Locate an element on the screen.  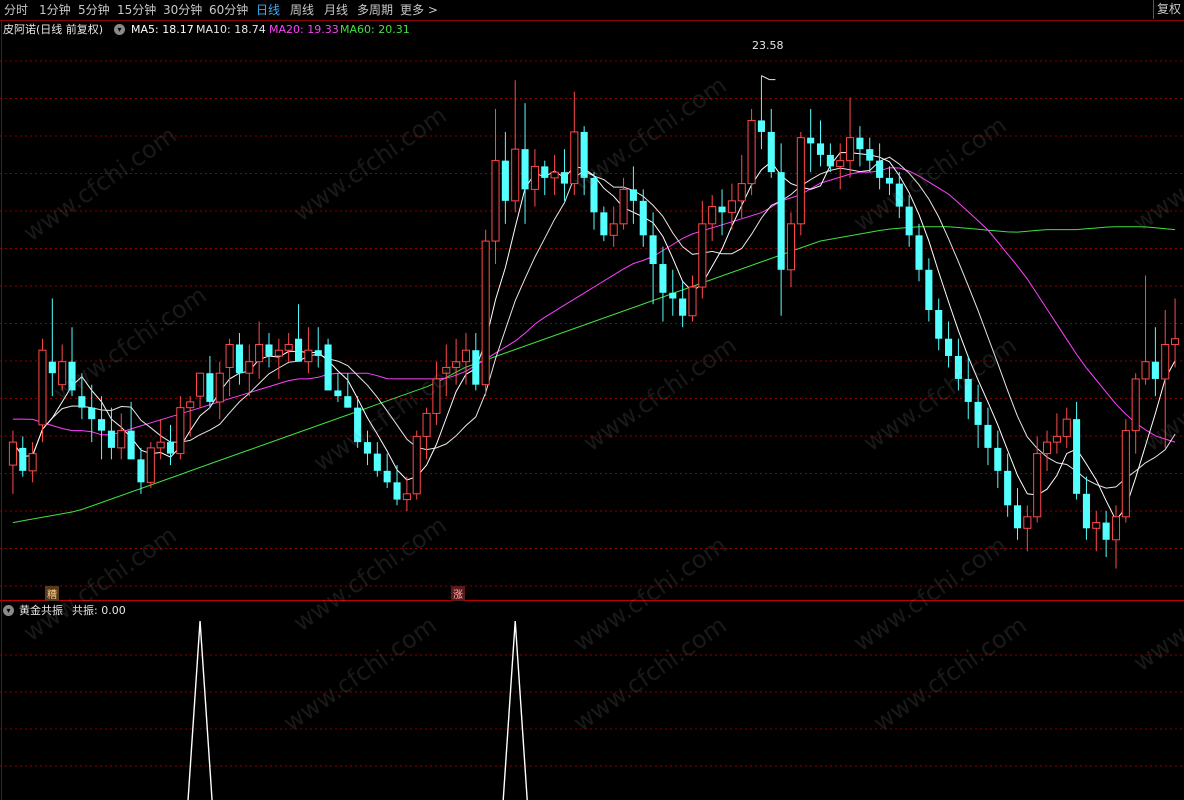
tab-daily: 日线 is located at coordinates (268, 10).